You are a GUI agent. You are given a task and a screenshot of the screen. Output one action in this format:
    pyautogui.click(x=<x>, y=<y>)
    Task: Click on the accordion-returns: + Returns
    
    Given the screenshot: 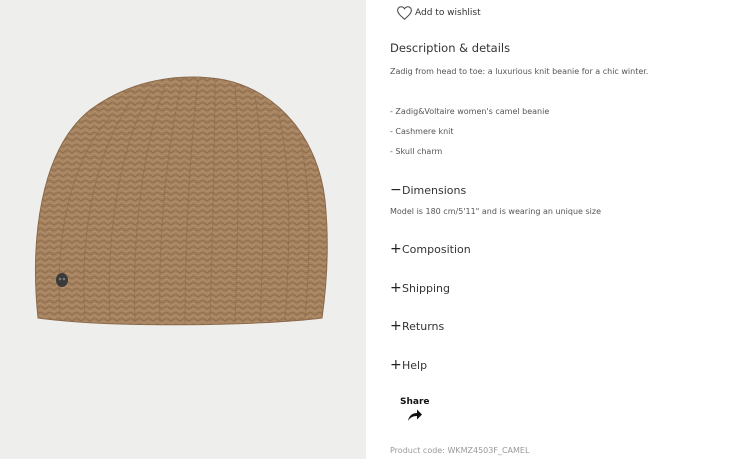 What is the action you would take?
    pyautogui.click(x=417, y=326)
    